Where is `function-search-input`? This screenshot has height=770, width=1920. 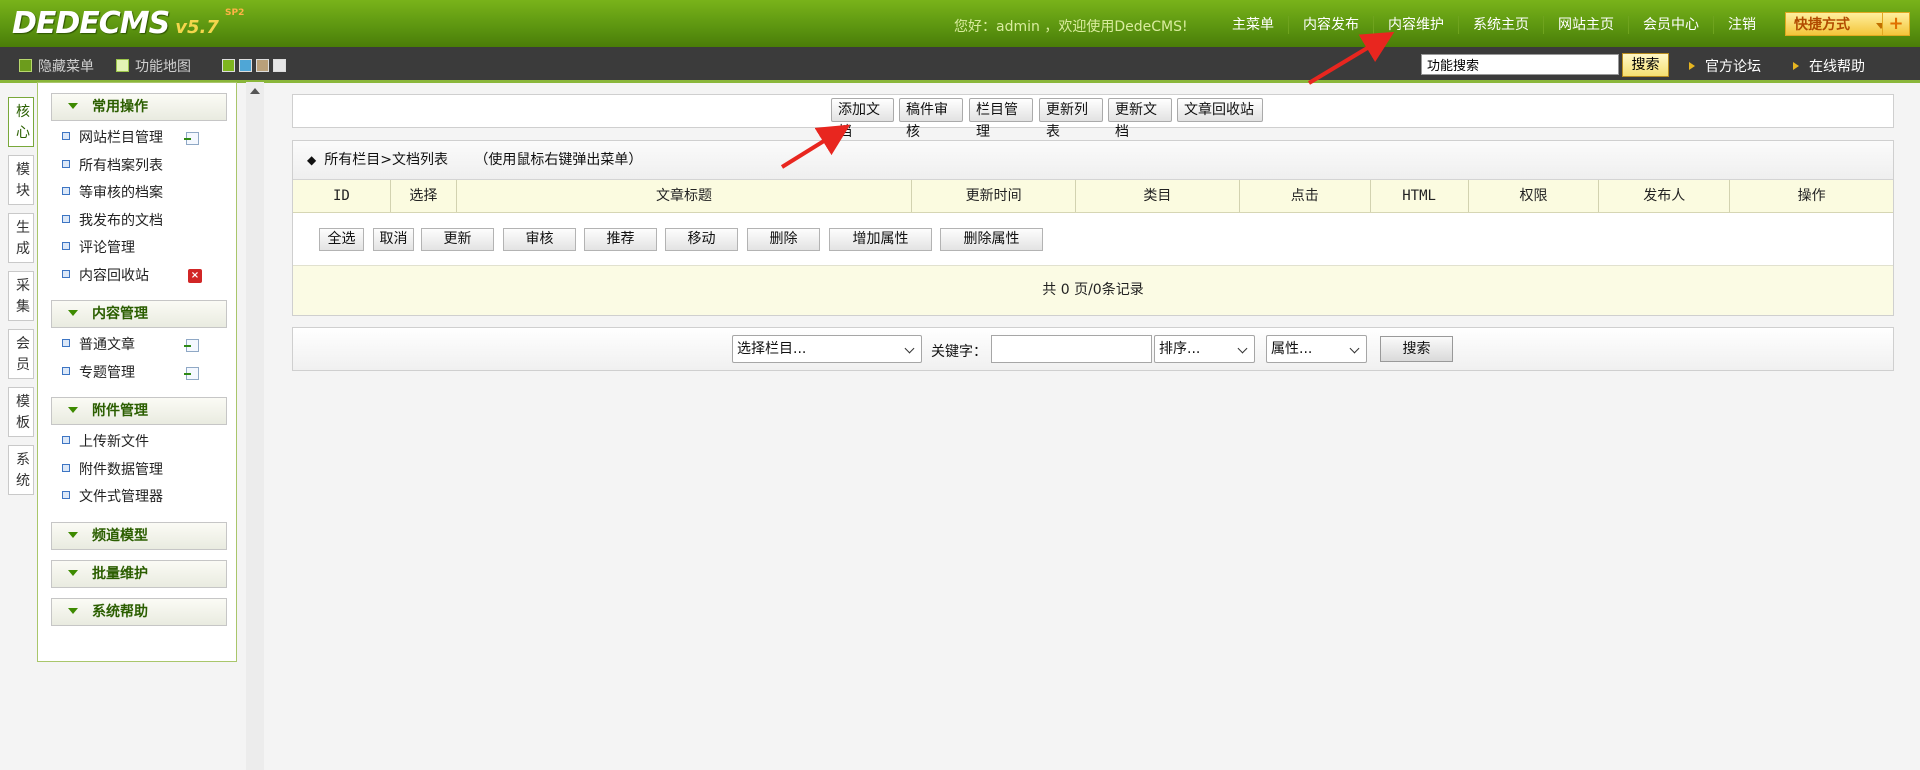
function-search-input is located at coordinates (1520, 64).